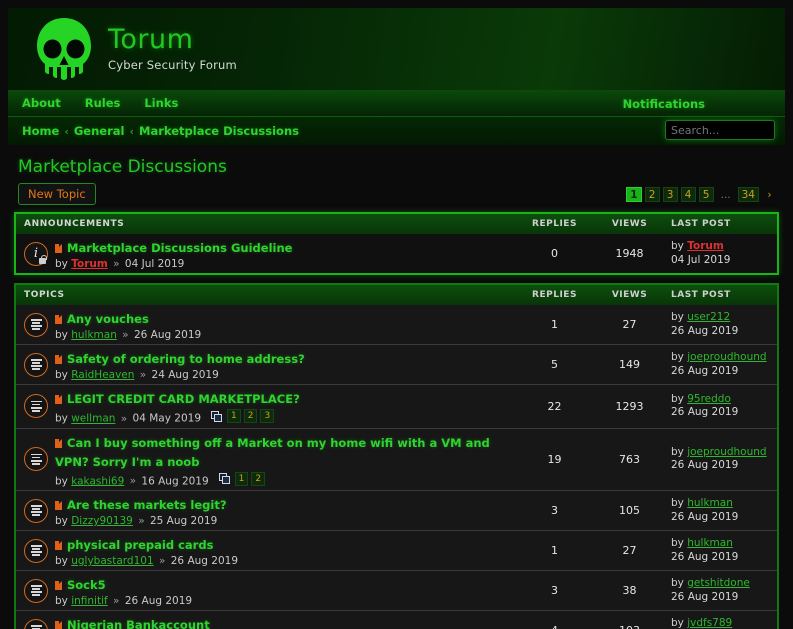 The height and width of the screenshot is (629, 793). What do you see at coordinates (93, 419) in the screenshot?
I see `topic-author-link: wellman` at bounding box center [93, 419].